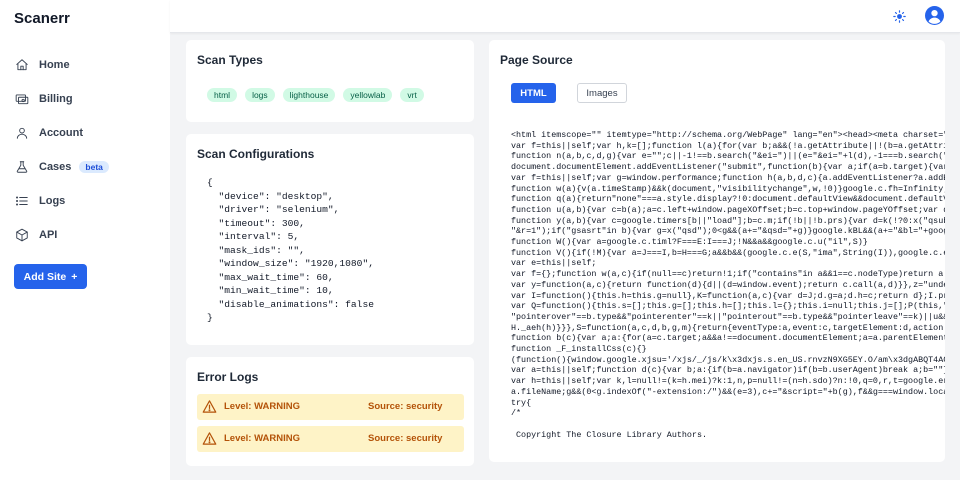 The image size is (960, 480). What do you see at coordinates (54, 65) in the screenshot?
I see `sidebar-item-label: Home` at bounding box center [54, 65].